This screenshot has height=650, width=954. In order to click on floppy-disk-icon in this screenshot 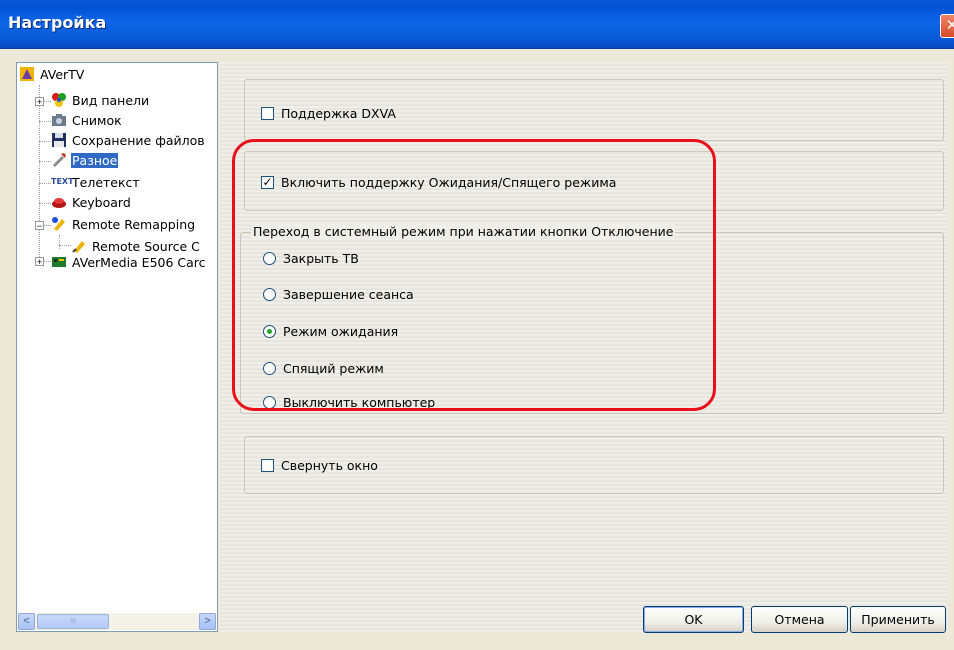, I will do `click(59, 140)`.